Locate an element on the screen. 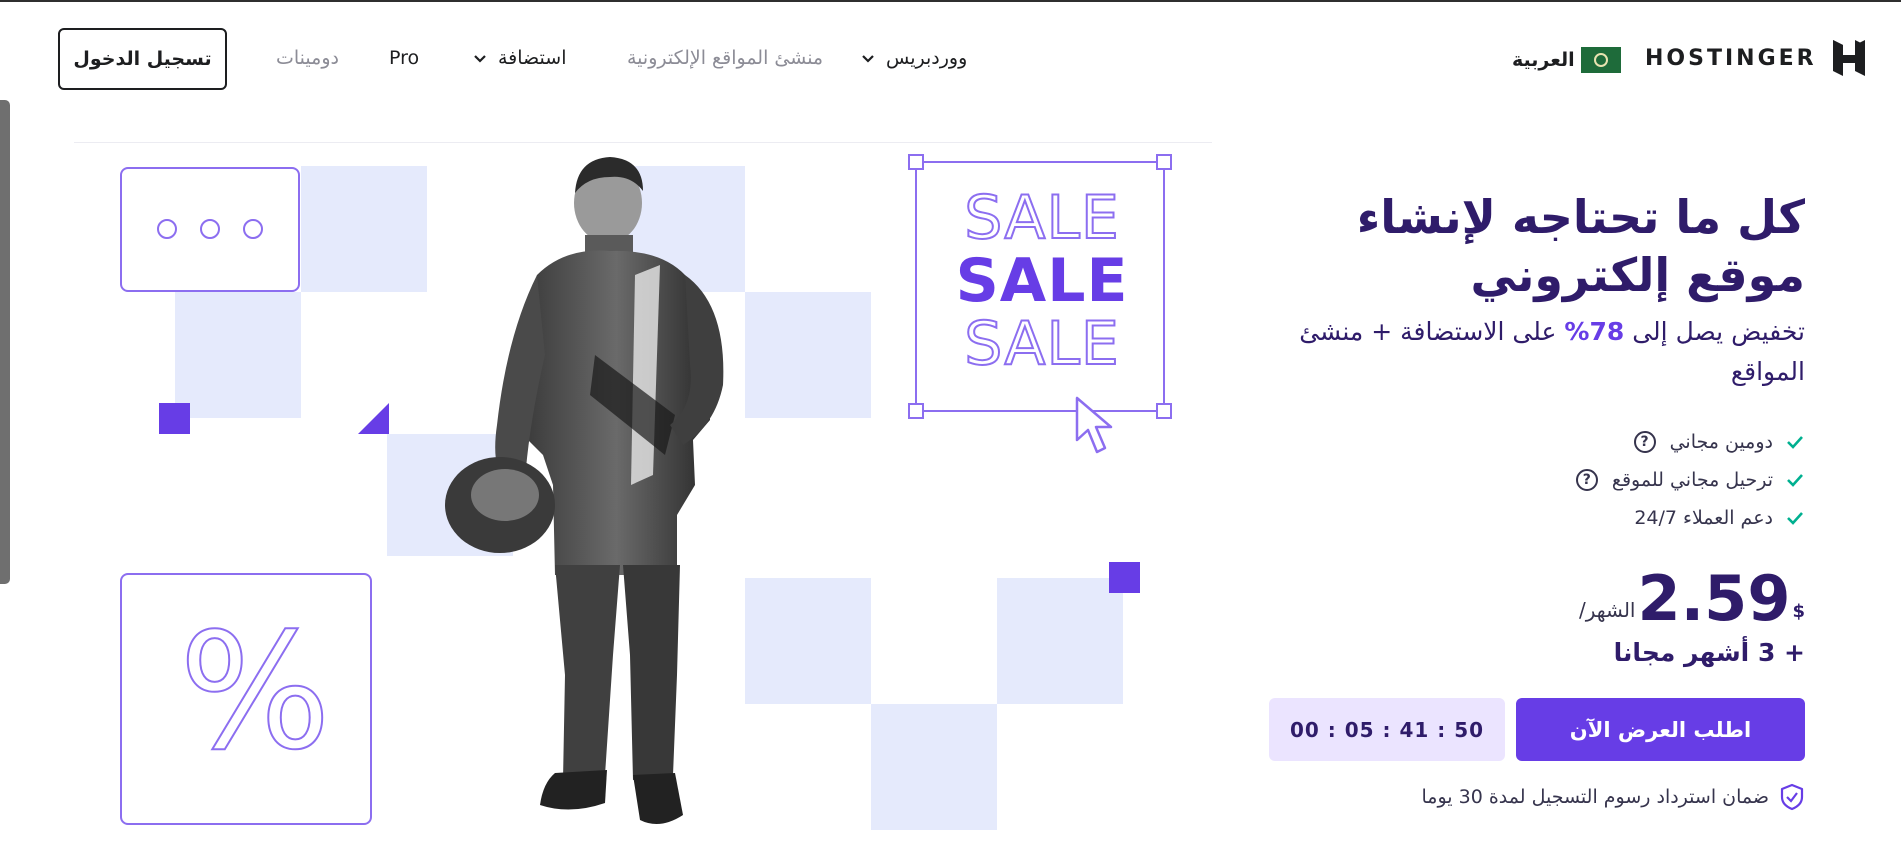  nav-hosting-label: استضافة is located at coordinates (532, 58).